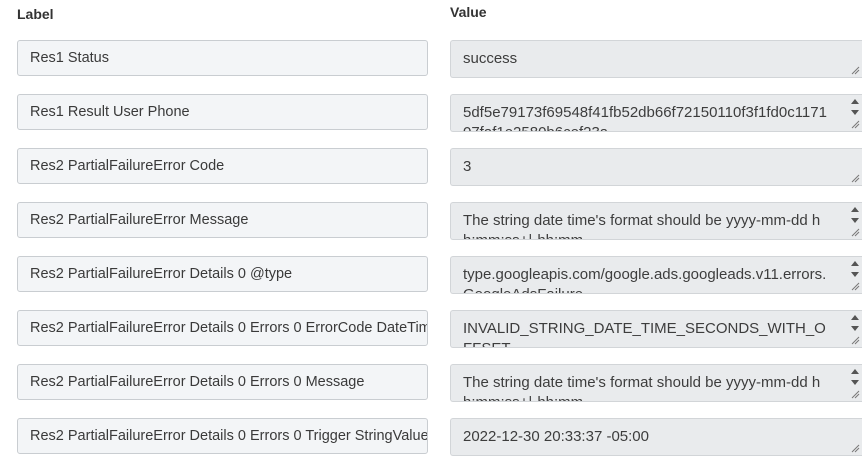 This screenshot has height=467, width=862. Describe the element at coordinates (556, 436) in the screenshot. I see `field-value-text: 2022-12-30 20:33:37 -05:00` at that location.